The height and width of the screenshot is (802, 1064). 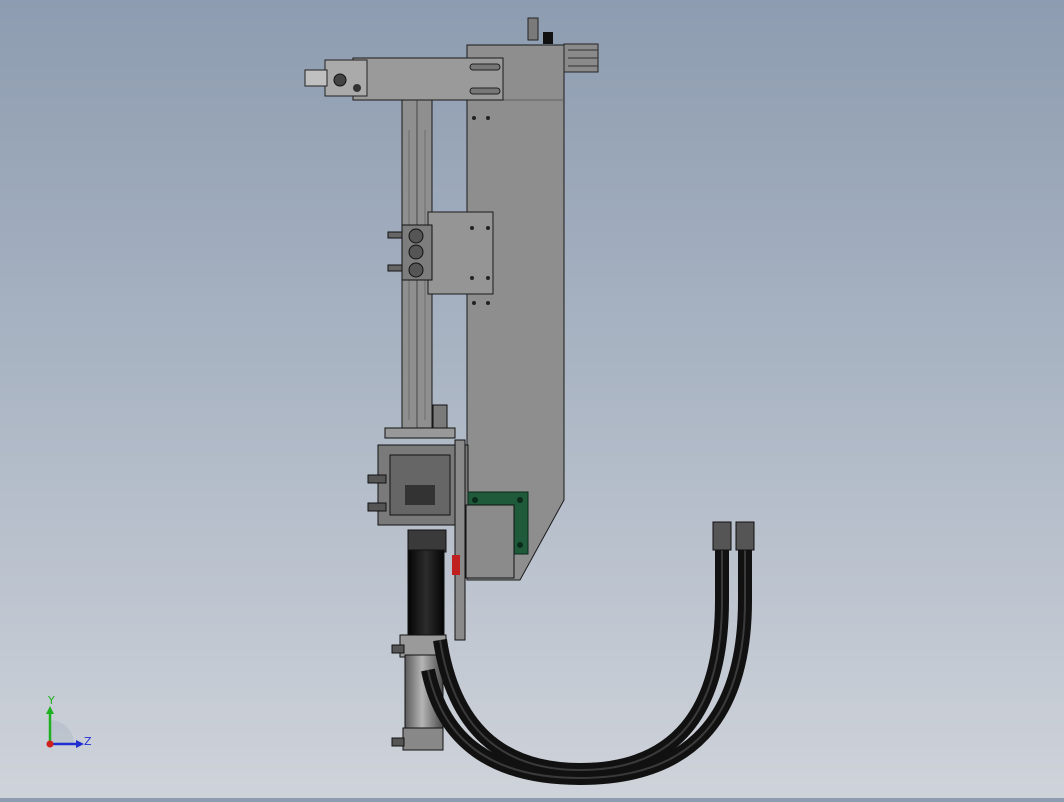 What do you see at coordinates (65, 727) in the screenshot?
I see `triad-axes-icon` at bounding box center [65, 727].